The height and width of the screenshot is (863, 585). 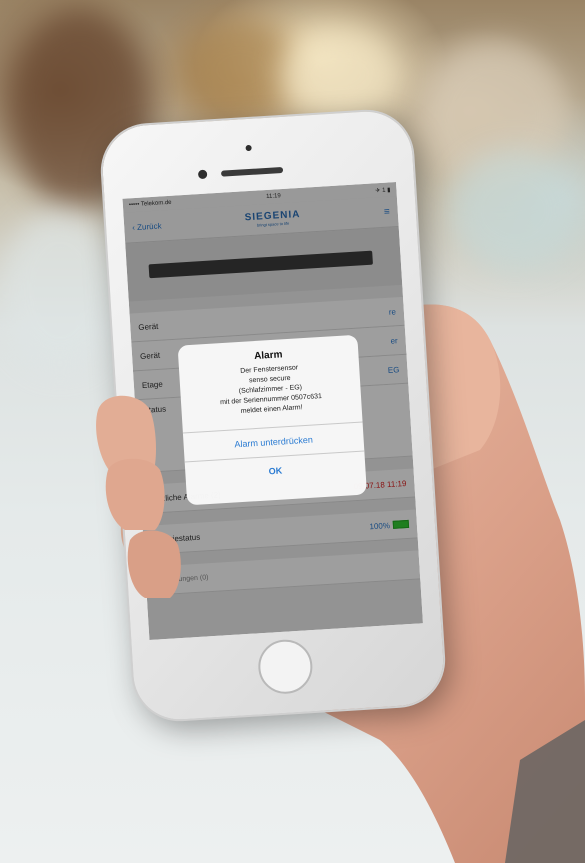 What do you see at coordinates (138, 496) in the screenshot?
I see `thumb` at bounding box center [138, 496].